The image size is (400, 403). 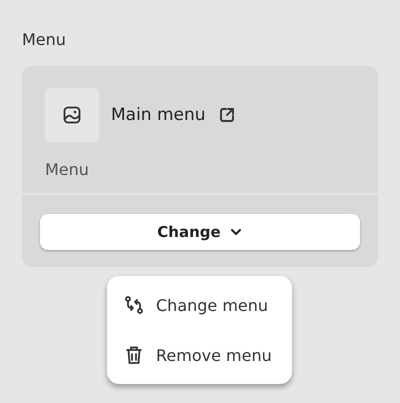 What do you see at coordinates (158, 115) in the screenshot?
I see `menu-name: Main menu` at bounding box center [158, 115].